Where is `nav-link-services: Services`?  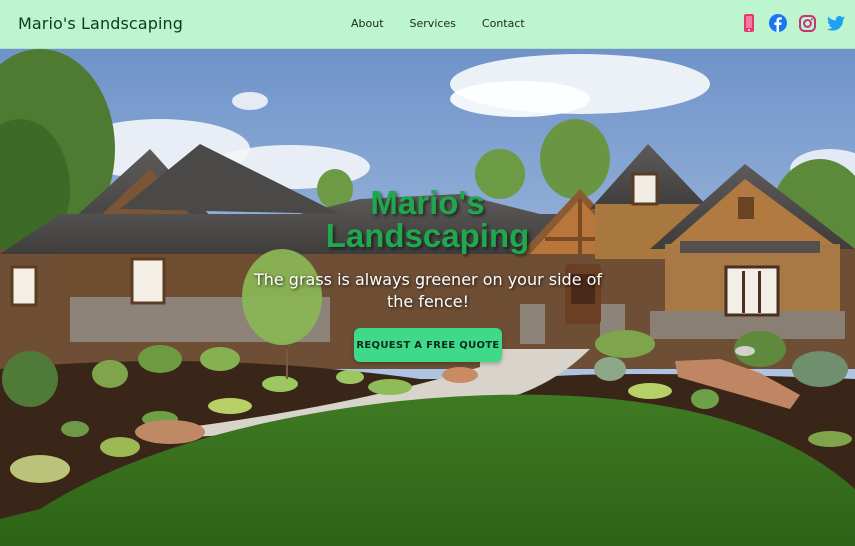
nav-link-services: Services is located at coordinates (433, 23).